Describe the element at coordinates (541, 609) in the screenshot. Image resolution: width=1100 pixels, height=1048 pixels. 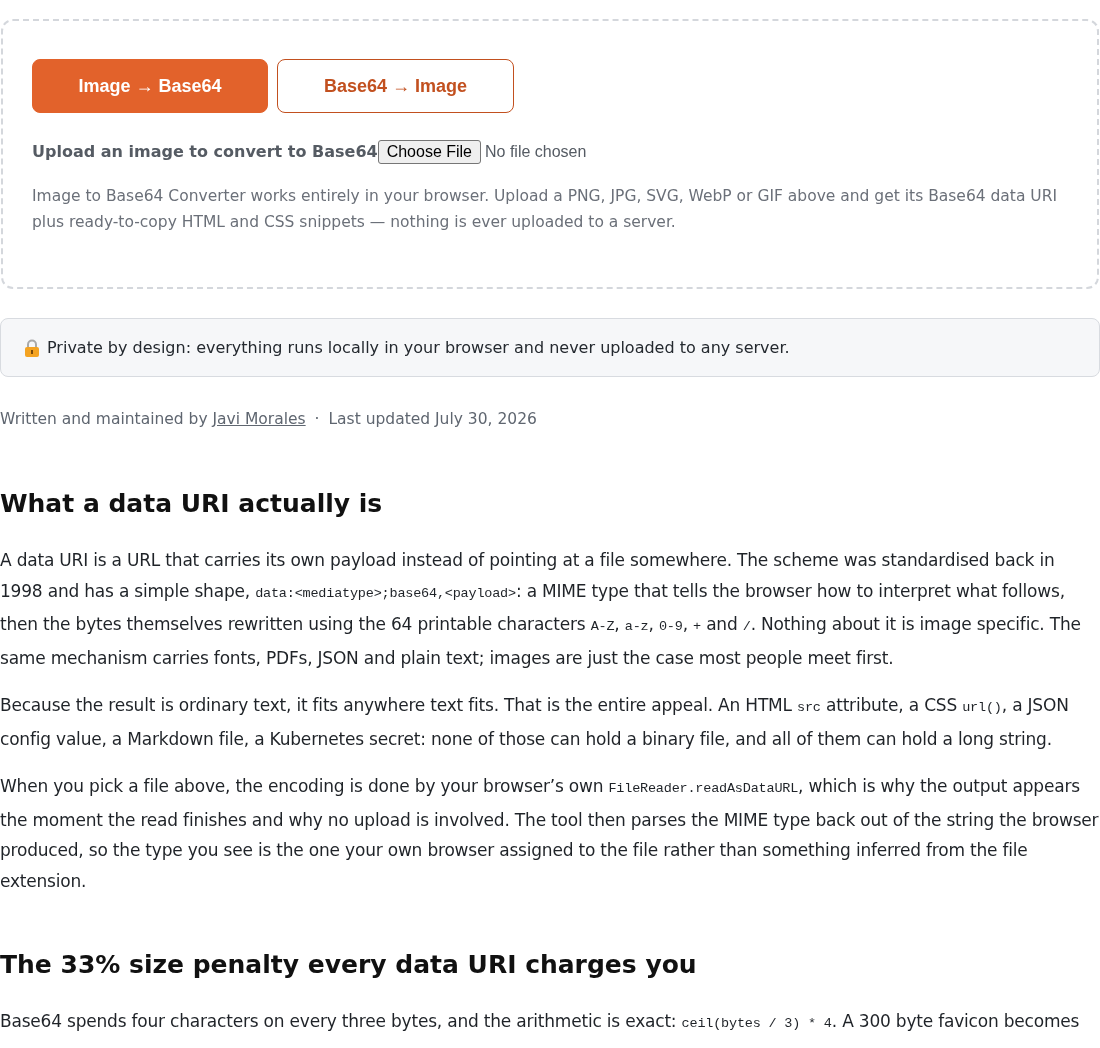
I see `body-paragraph: A data URI is a URL that carries its own payload instead of pointing at a file somewhere. The scheme was standardised back in 1998 and has a simple shape, data:<mediatype>;base64,<payload>: a MIME type that tells the browser how to interpret what follows, then the bytes themselves rewritten using the 64 printable characters A-Z, a-z, 0-9, + and /. Nothing about it is image specific. The same mechanism carries fonts, PDFs, JSON and plain text; images are just the case most people meet first.` at that location.